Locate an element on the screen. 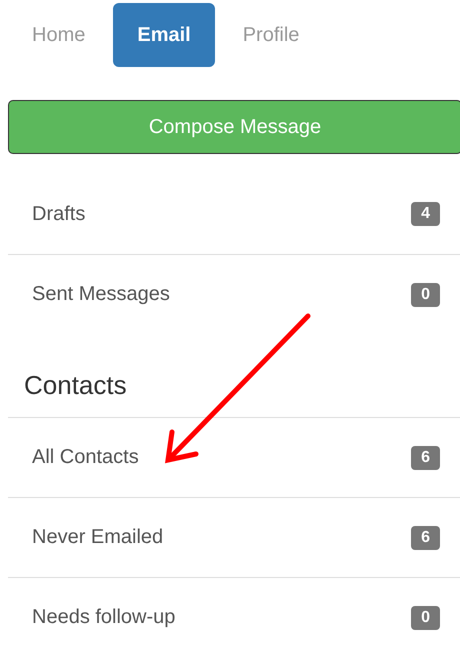 This screenshot has width=460, height=657. sidebar-item: Sent Messages 0 is located at coordinates (234, 294).